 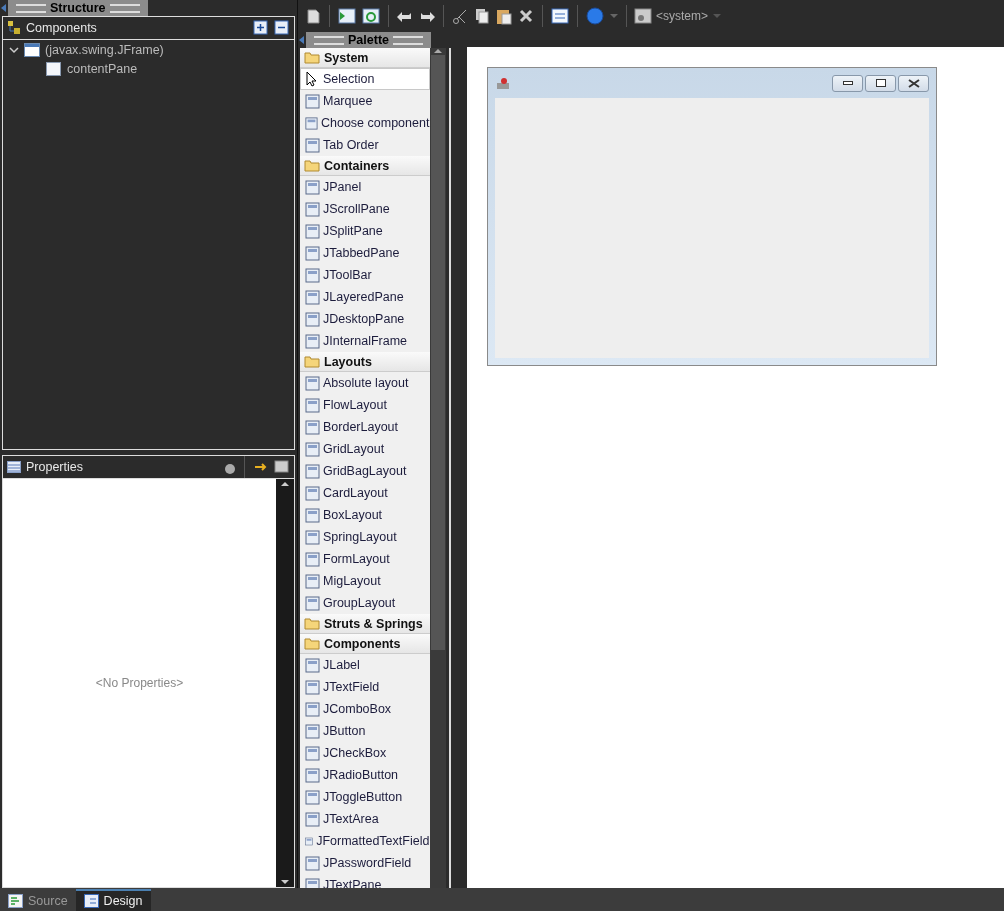 I want to click on form-icon, so click(x=347, y=16).